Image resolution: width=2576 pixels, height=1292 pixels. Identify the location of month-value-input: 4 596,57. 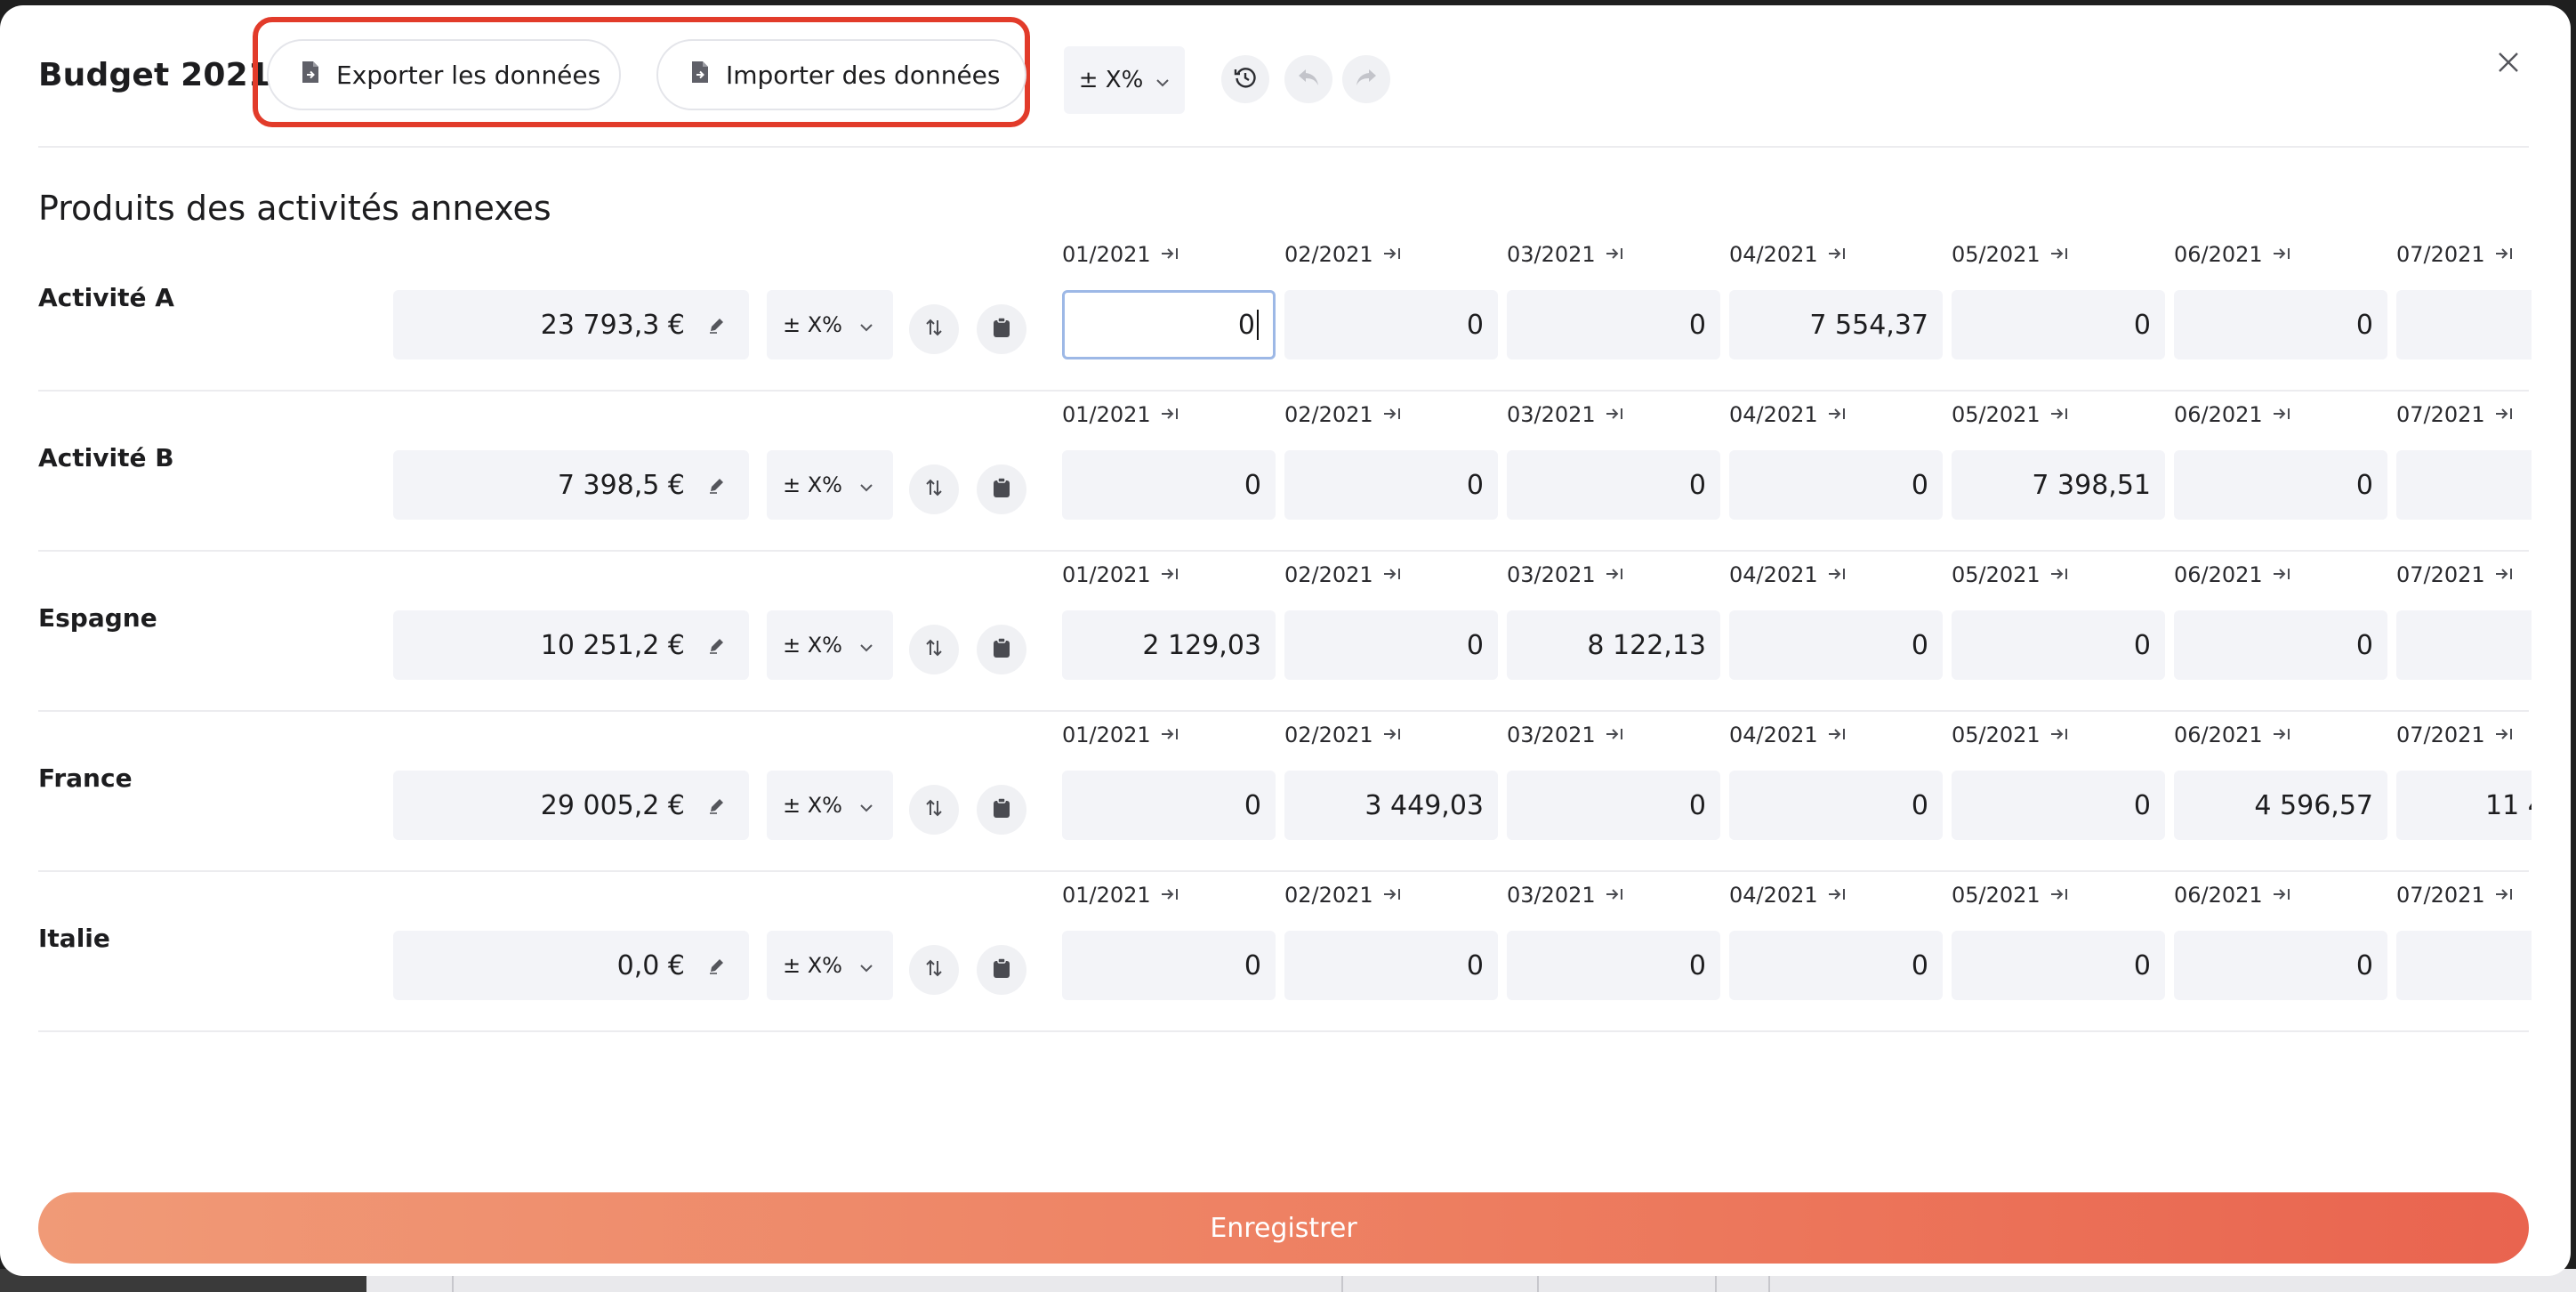
(2280, 805).